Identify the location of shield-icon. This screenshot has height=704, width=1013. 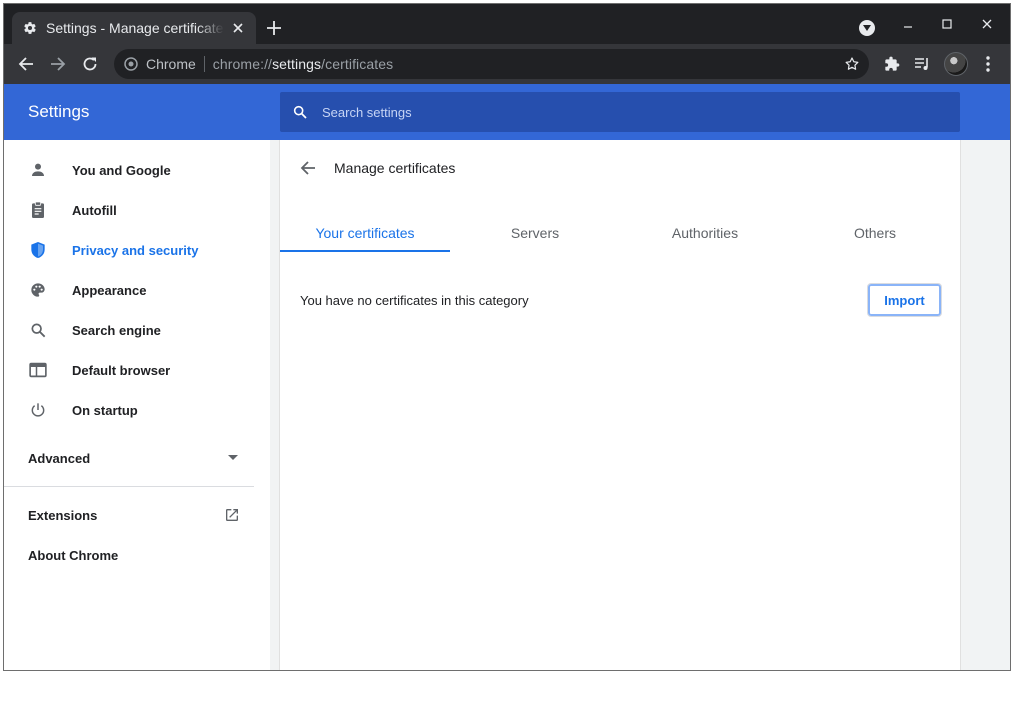
(38, 250).